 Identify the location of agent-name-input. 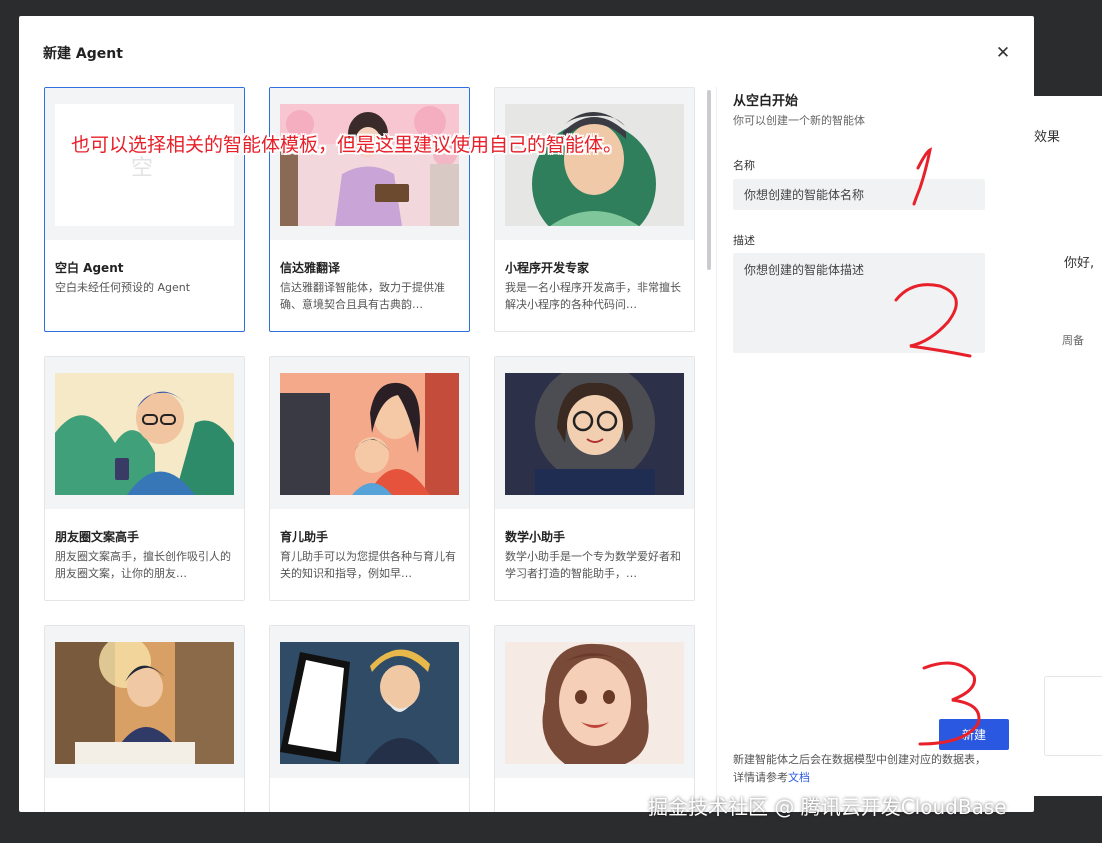
(859, 194).